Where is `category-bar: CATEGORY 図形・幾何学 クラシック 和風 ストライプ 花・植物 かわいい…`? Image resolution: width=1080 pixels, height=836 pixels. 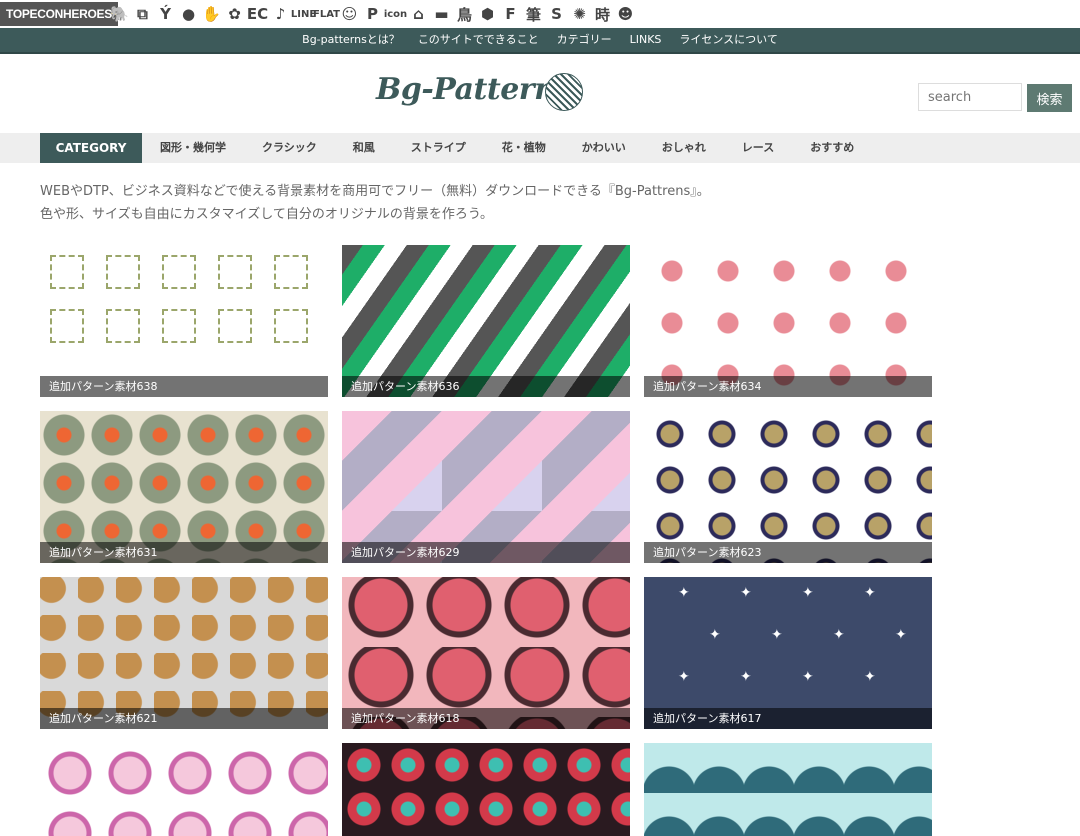
category-bar: CATEGORY 図形・幾何学 クラシック 和風 ストライプ 花・植物 かわいい… is located at coordinates (540, 148).